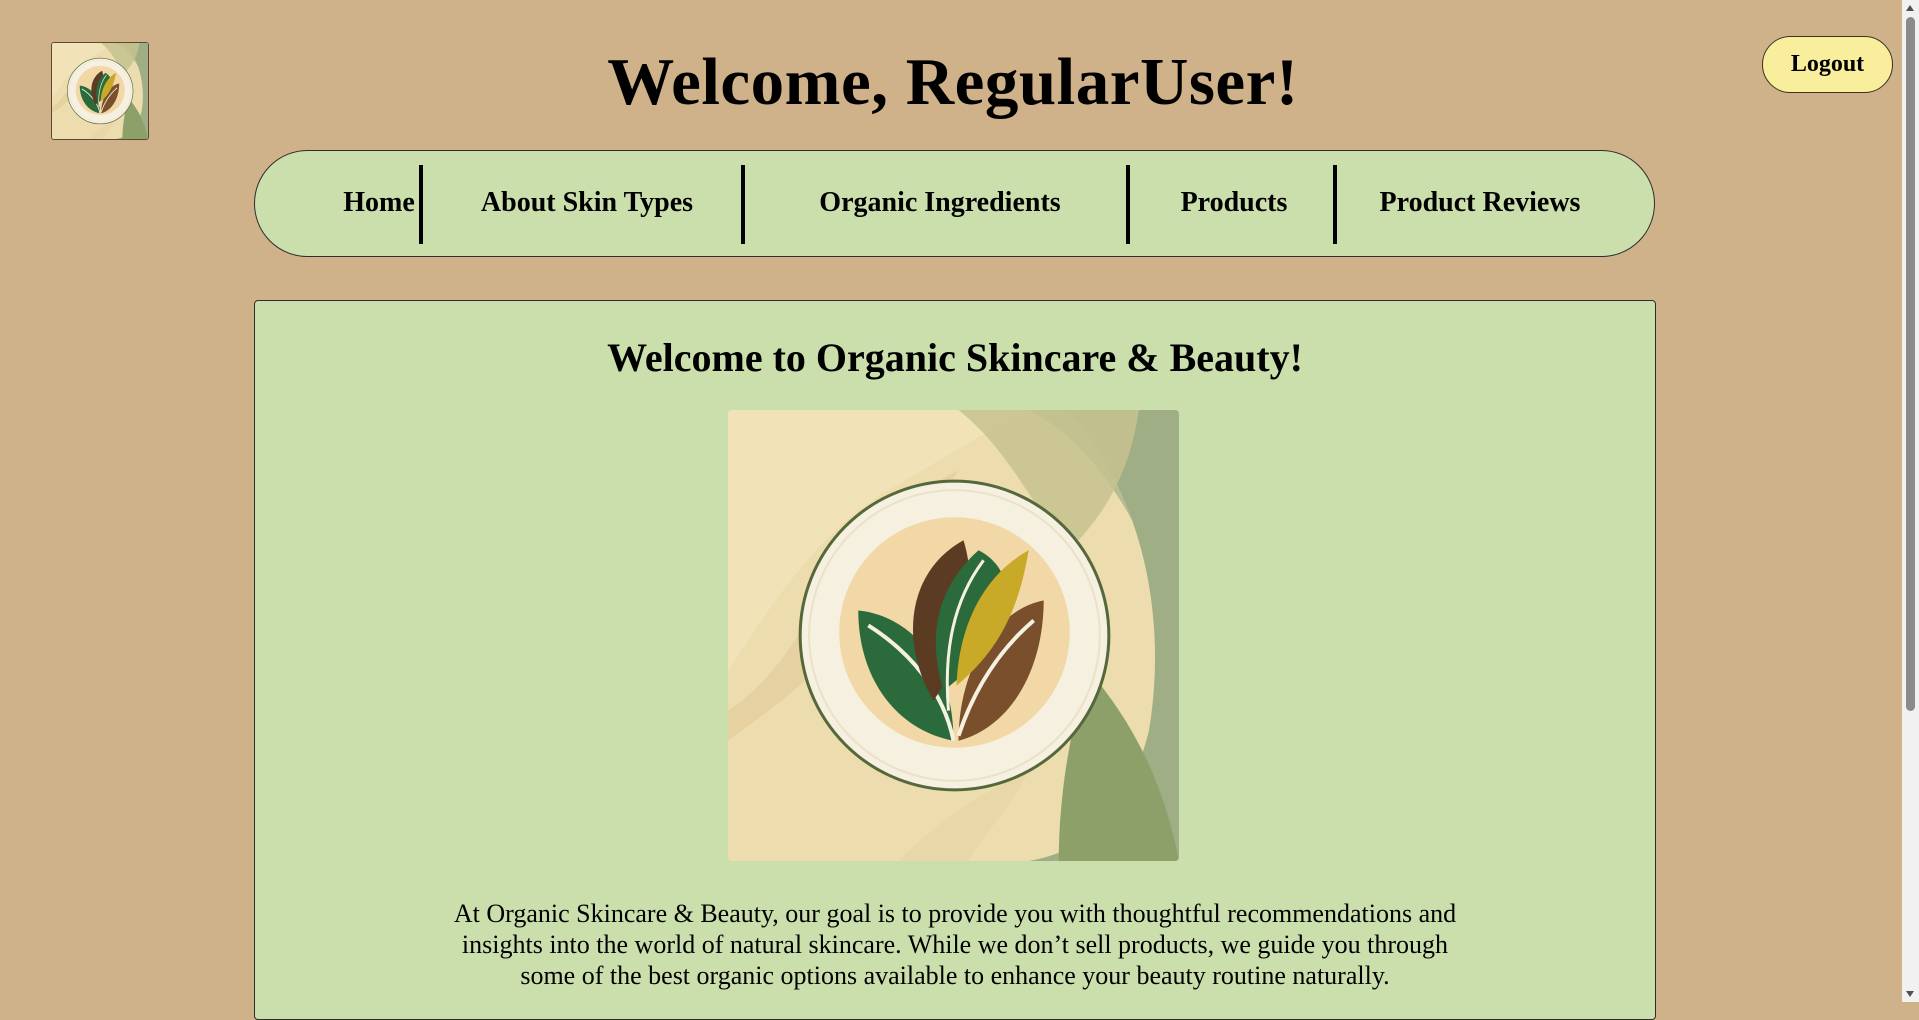 This screenshot has height=1020, width=1919. I want to click on scrollbar-thumb, so click(1910, 364).